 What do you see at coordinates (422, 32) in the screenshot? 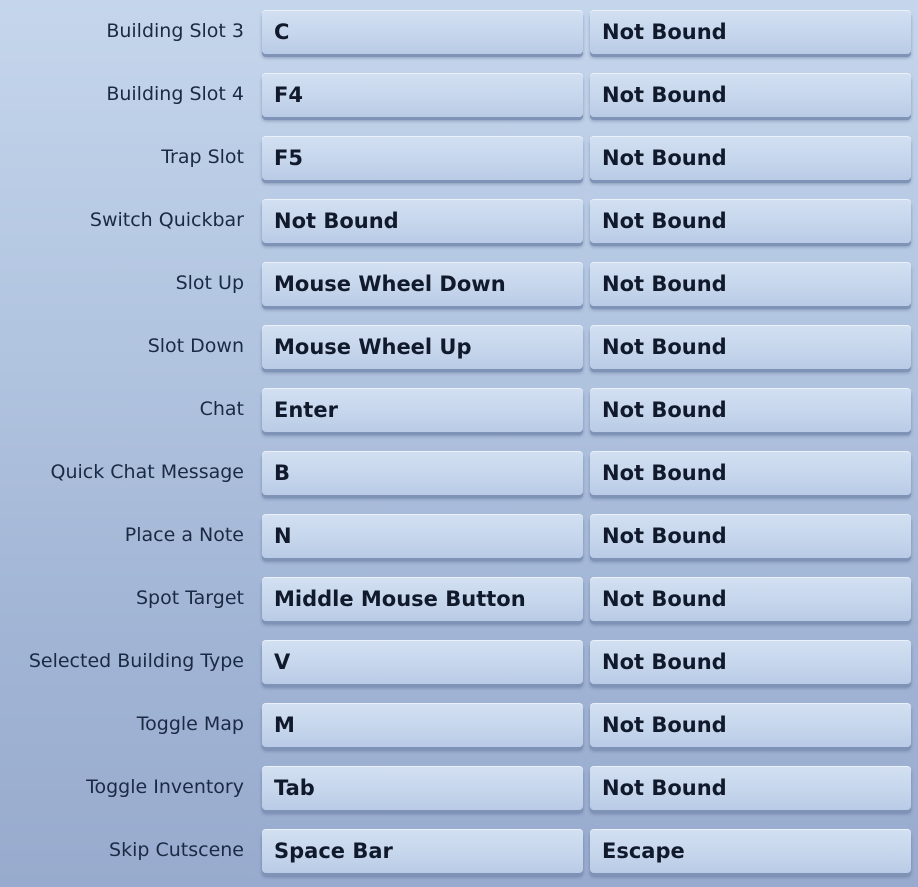
I see `primary-key-button: C` at bounding box center [422, 32].